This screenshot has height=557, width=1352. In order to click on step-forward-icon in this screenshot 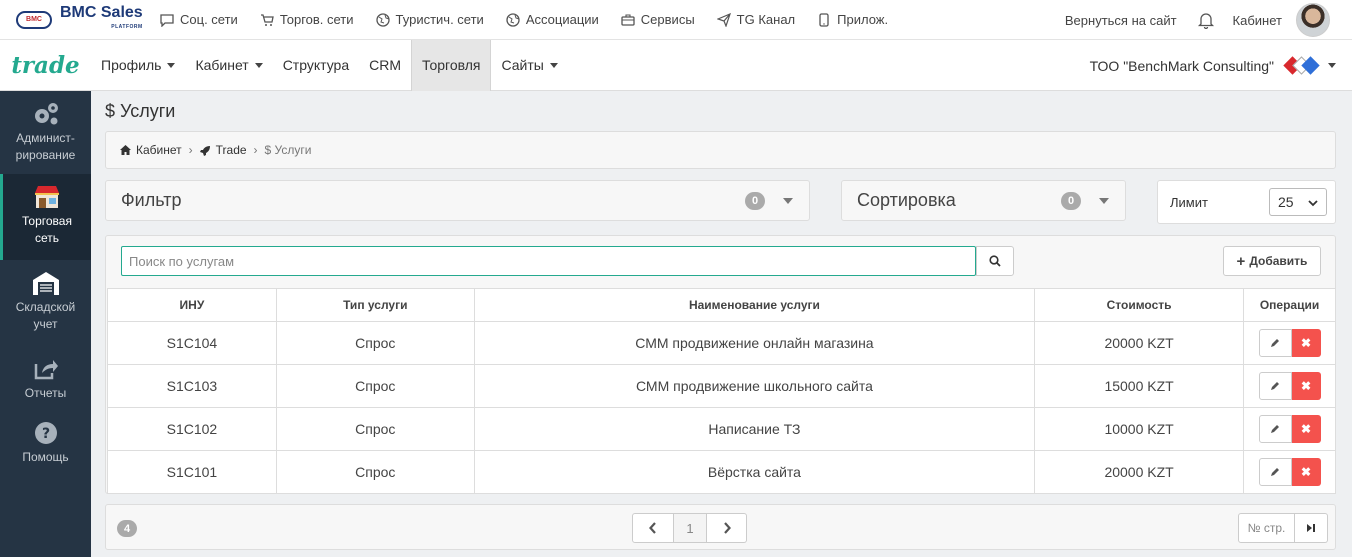, I will do `click(1311, 528)`.